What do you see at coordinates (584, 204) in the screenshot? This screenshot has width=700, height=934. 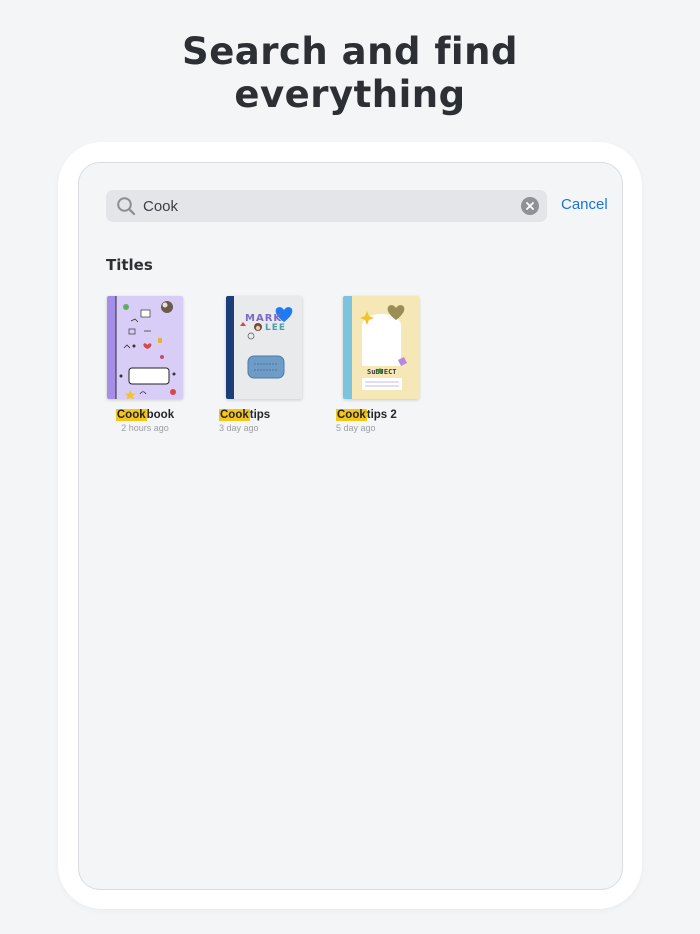 I see `cancel-button: Cancel` at bounding box center [584, 204].